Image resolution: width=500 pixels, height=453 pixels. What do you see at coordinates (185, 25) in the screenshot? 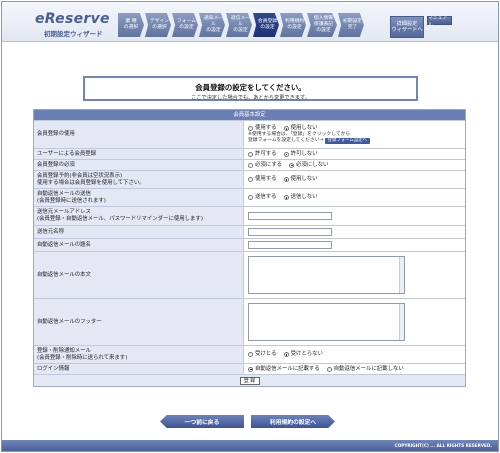
I see `step-form: フォーム の設定` at bounding box center [185, 25].